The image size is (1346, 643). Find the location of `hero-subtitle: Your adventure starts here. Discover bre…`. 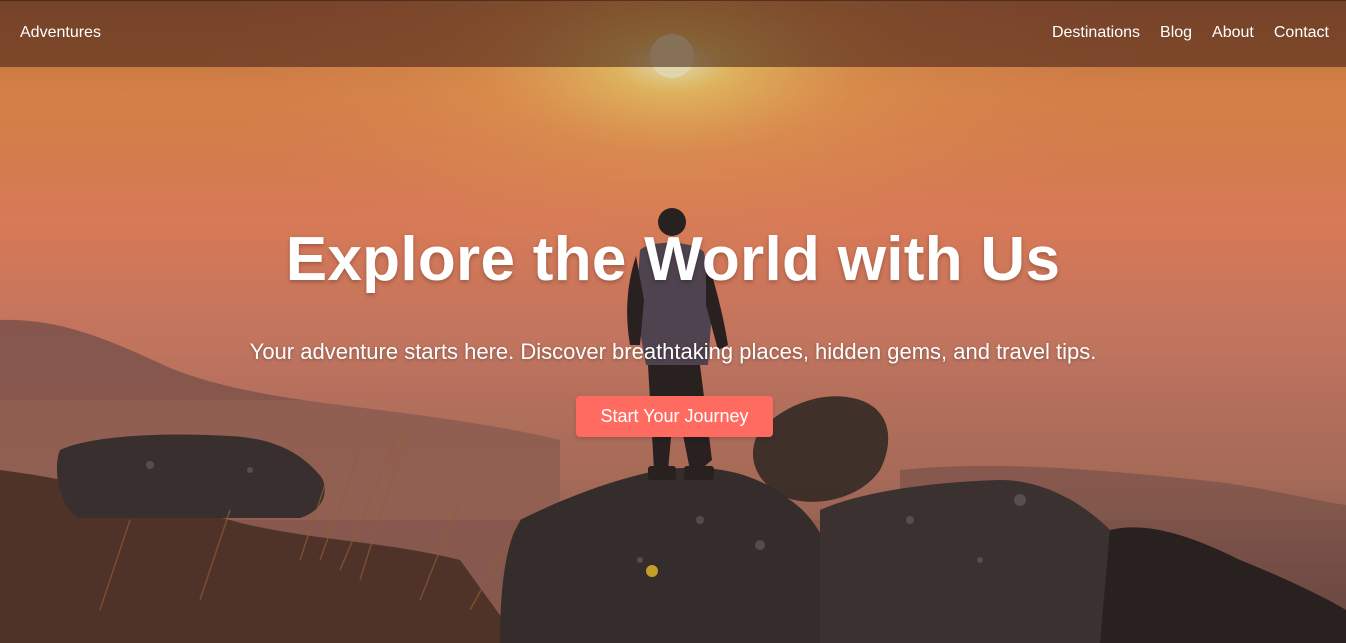

hero-subtitle: Your adventure starts here. Discover bre… is located at coordinates (673, 351).